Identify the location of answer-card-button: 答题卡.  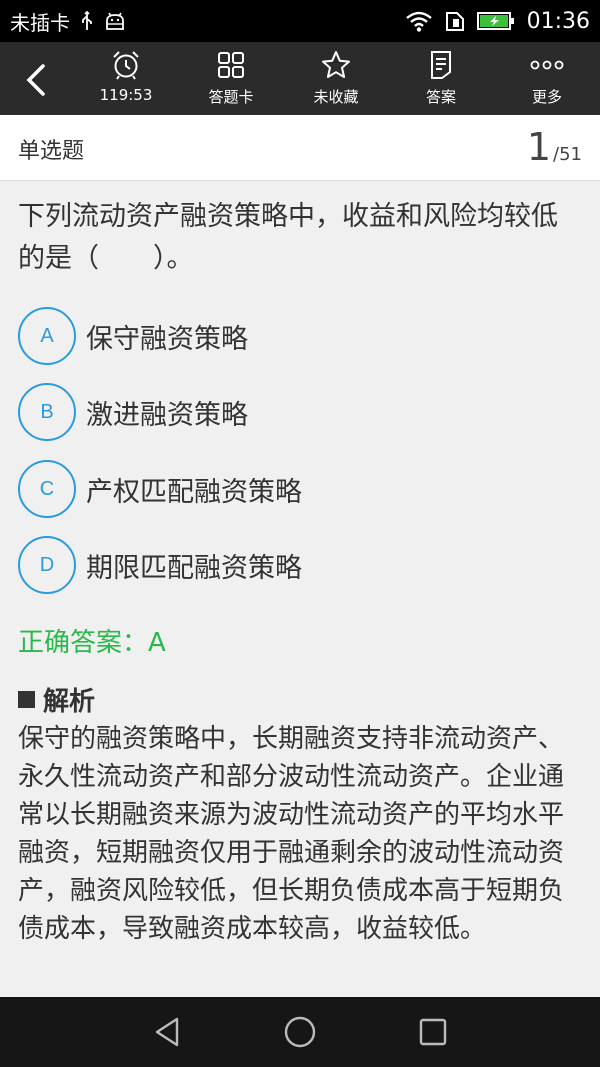
(231, 79).